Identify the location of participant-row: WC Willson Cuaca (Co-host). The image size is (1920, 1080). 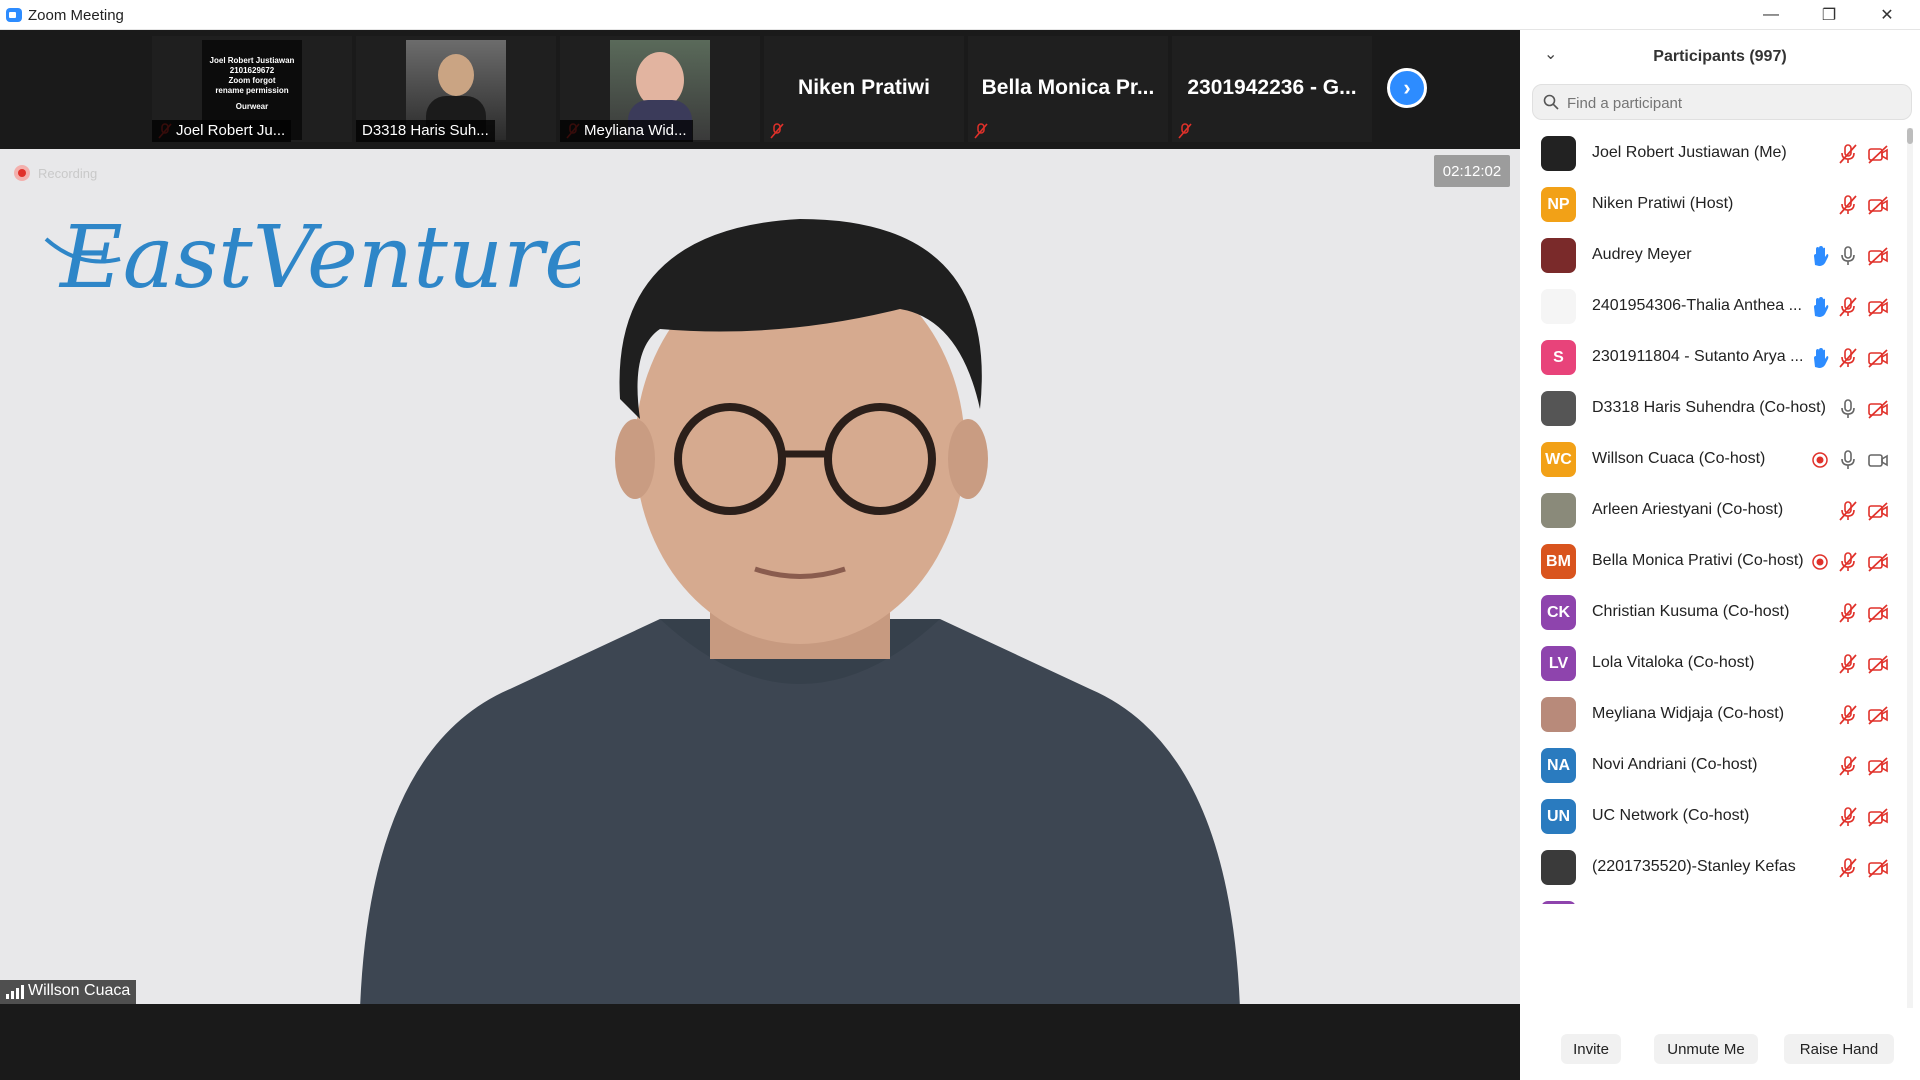
(1715, 460).